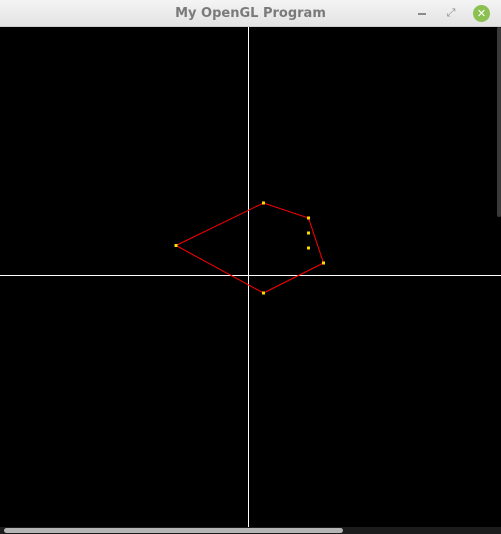 The width and height of the screenshot is (501, 534). What do you see at coordinates (451, 13) in the screenshot?
I see `restore-icon: ⤢` at bounding box center [451, 13].